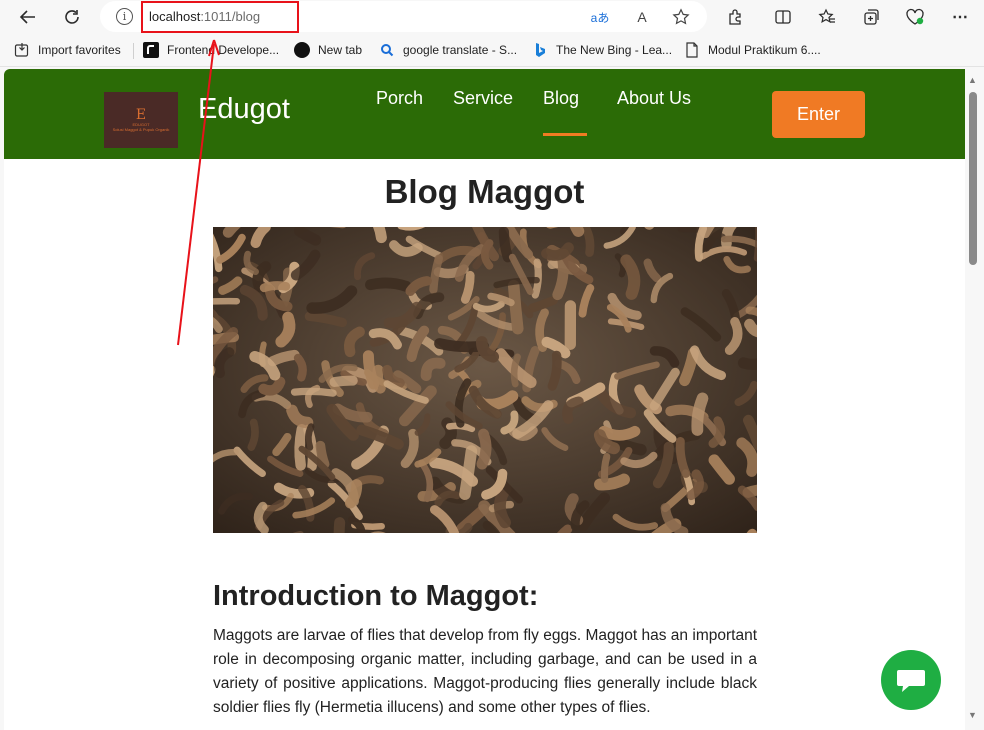 Image resolution: width=984 pixels, height=730 pixels. Describe the element at coordinates (960, 17) in the screenshot. I see `more-options-icon: ⋯` at that location.